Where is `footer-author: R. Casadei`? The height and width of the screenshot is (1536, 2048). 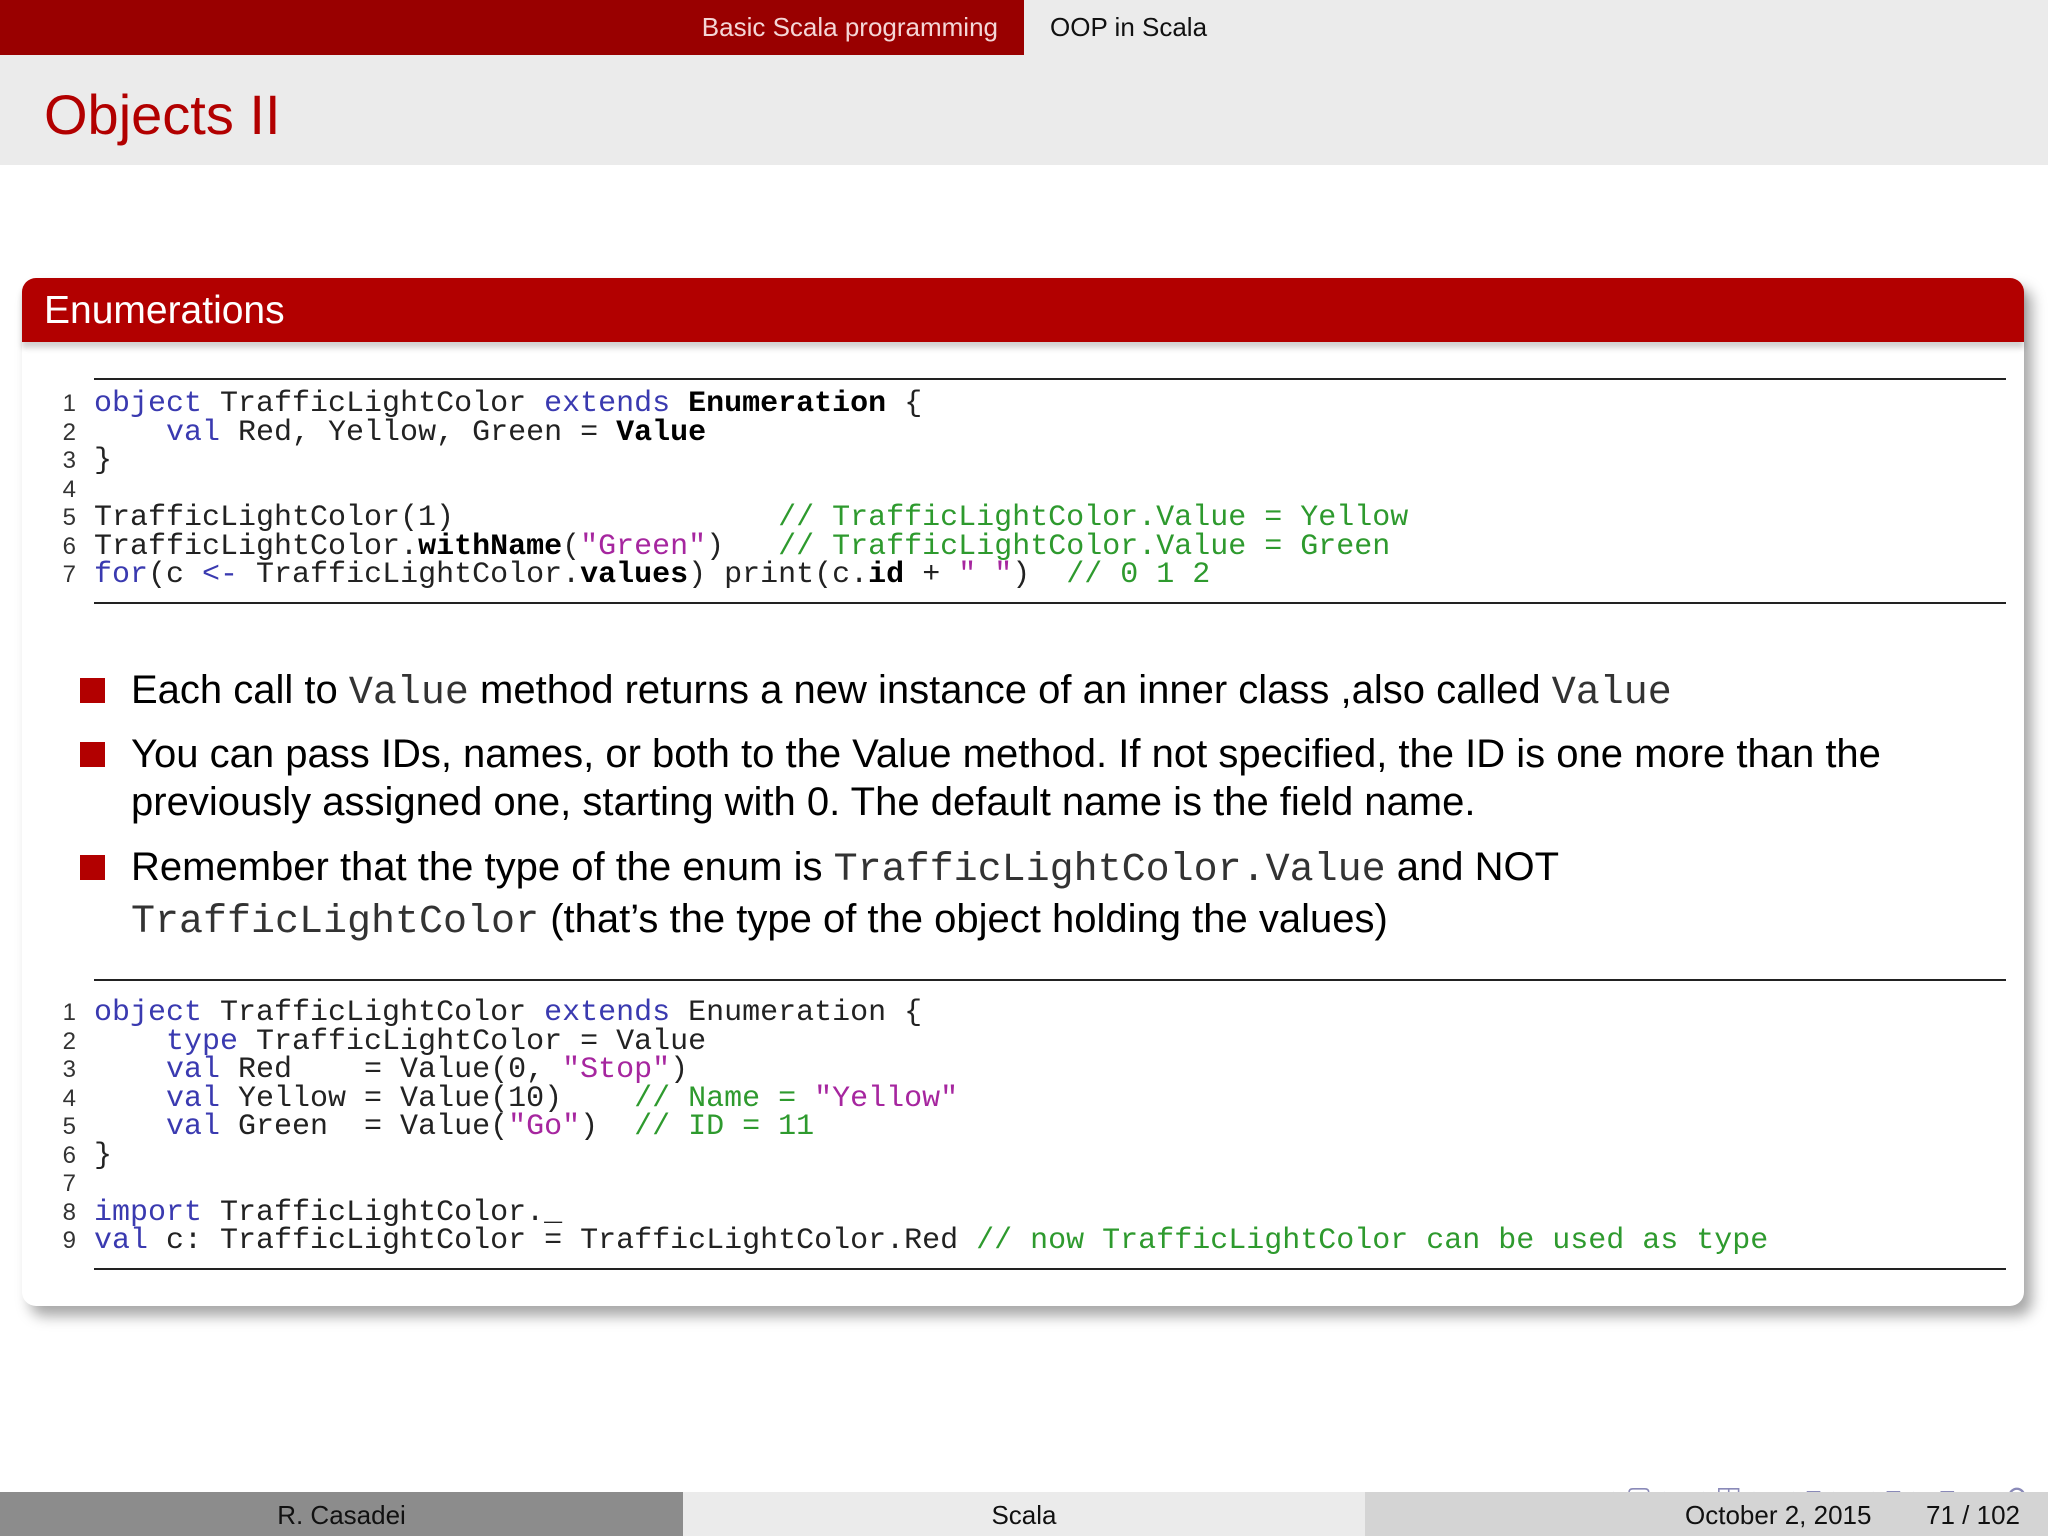
footer-author: R. Casadei is located at coordinates (341, 1515).